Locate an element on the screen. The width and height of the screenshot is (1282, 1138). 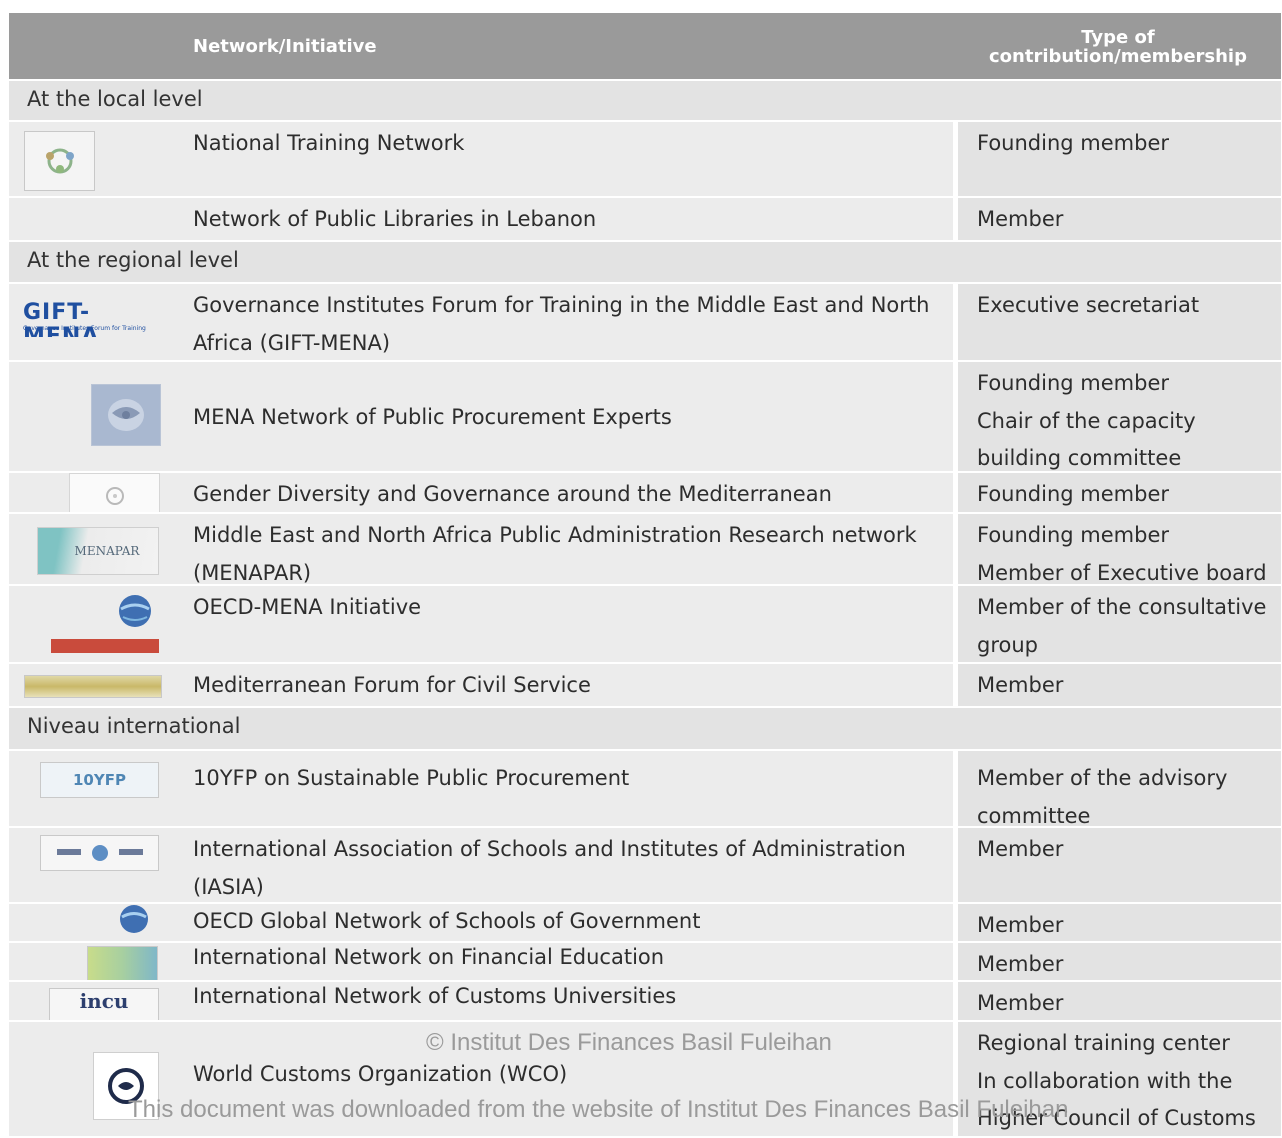
network-name: World Customs Organization (WCO) is located at coordinates (380, 1074).